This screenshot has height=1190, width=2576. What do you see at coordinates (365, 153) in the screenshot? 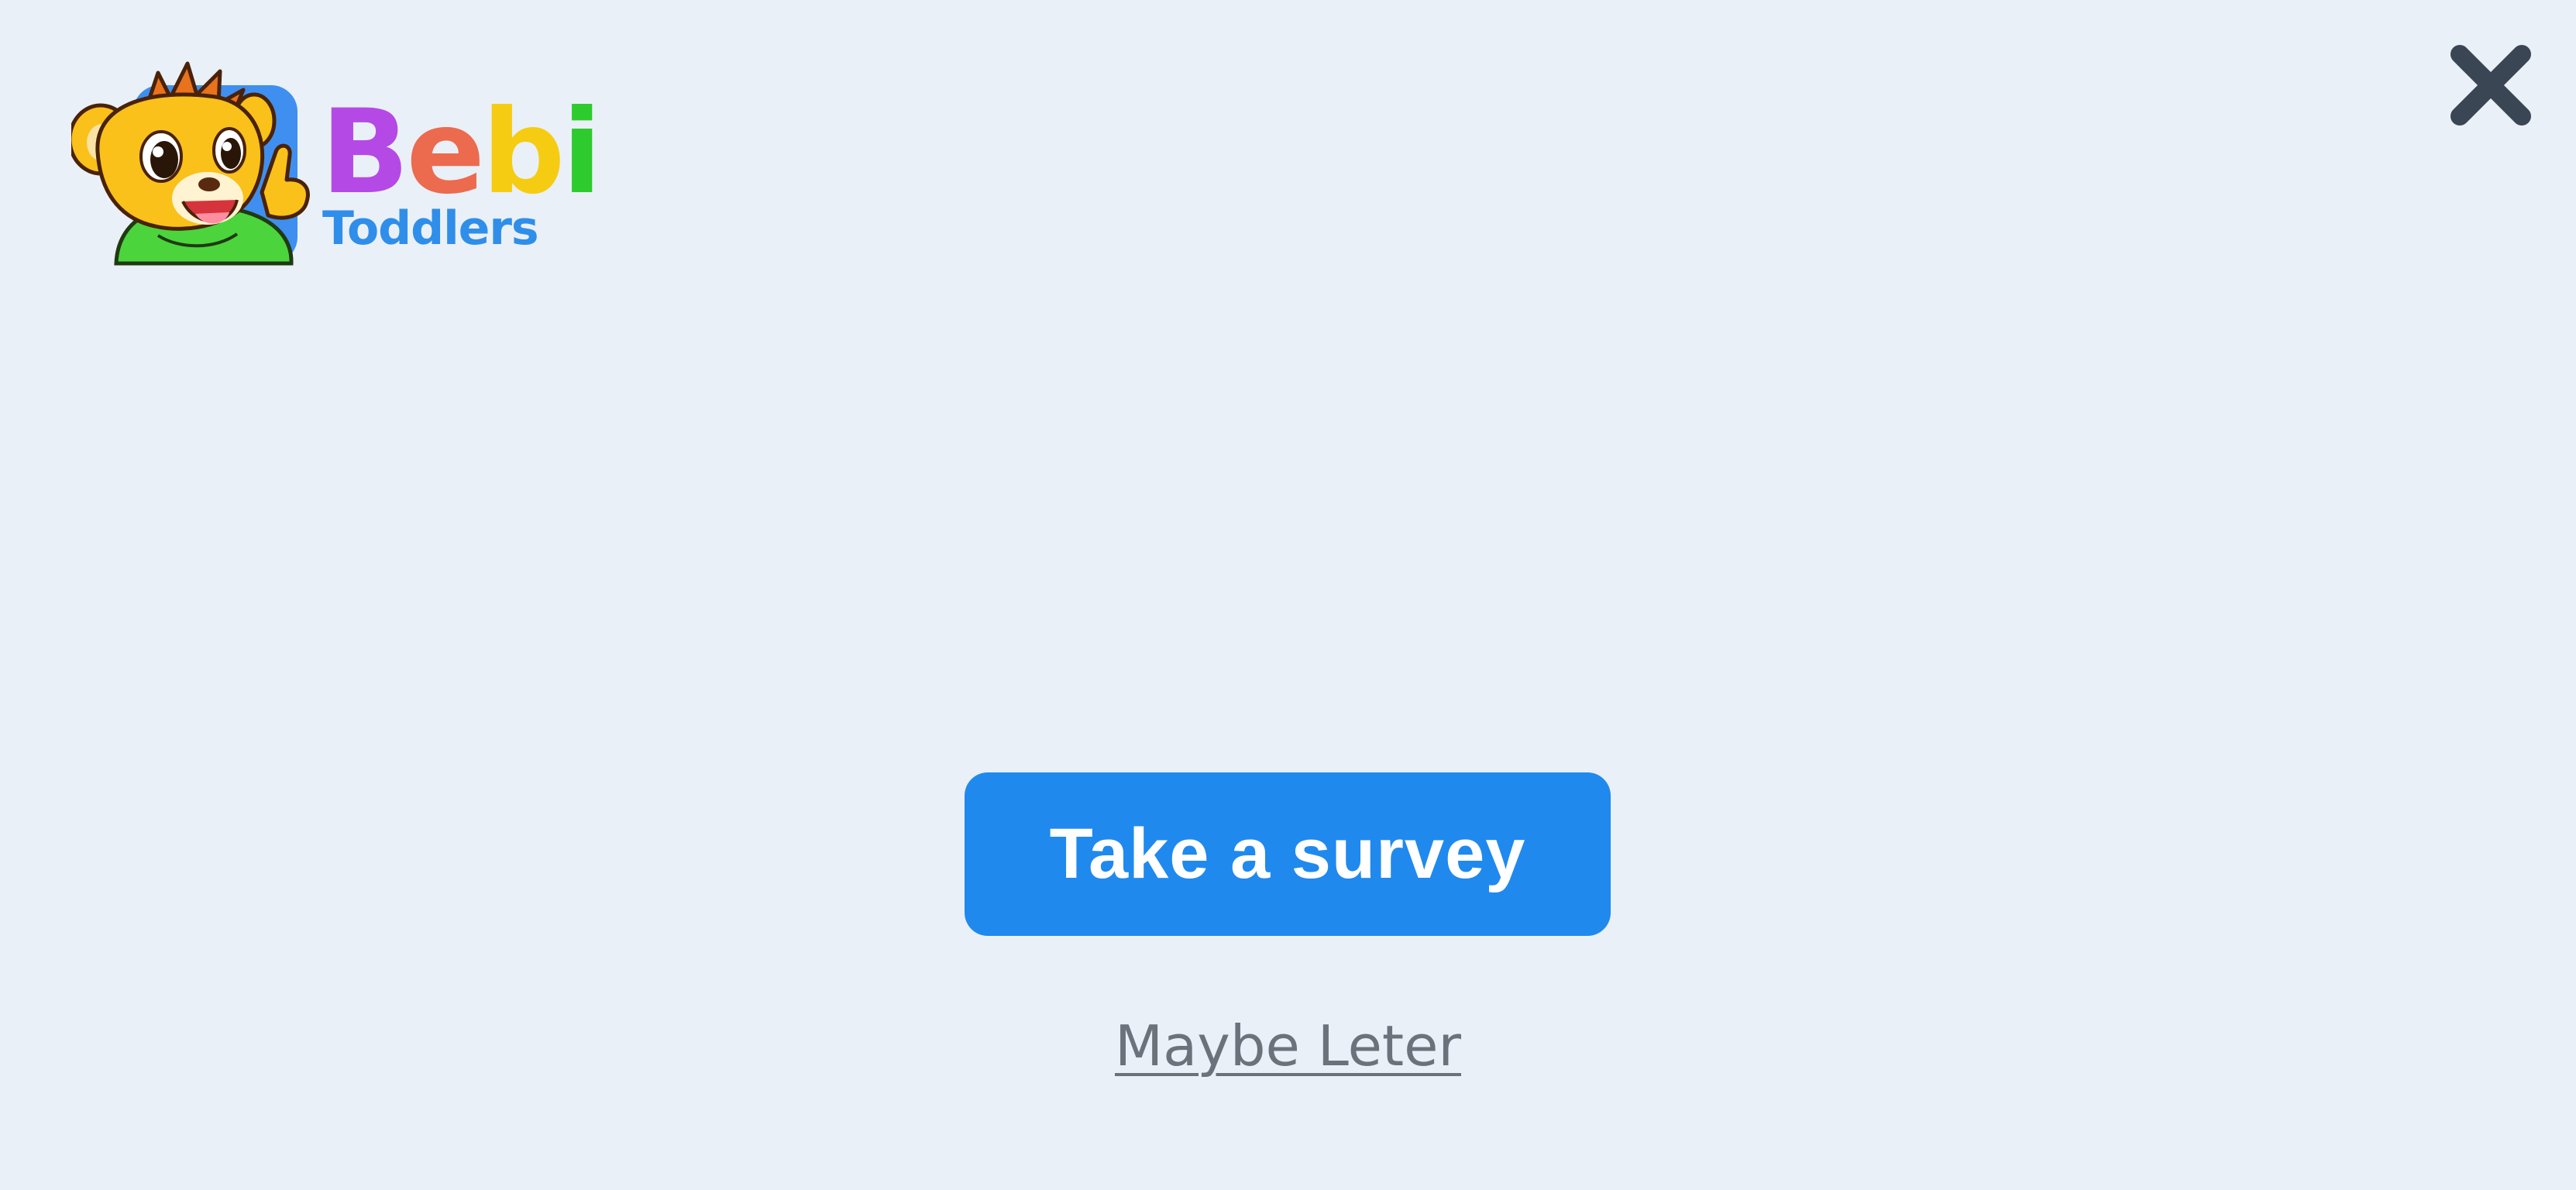
I see `brand-letter: B` at bounding box center [365, 153].